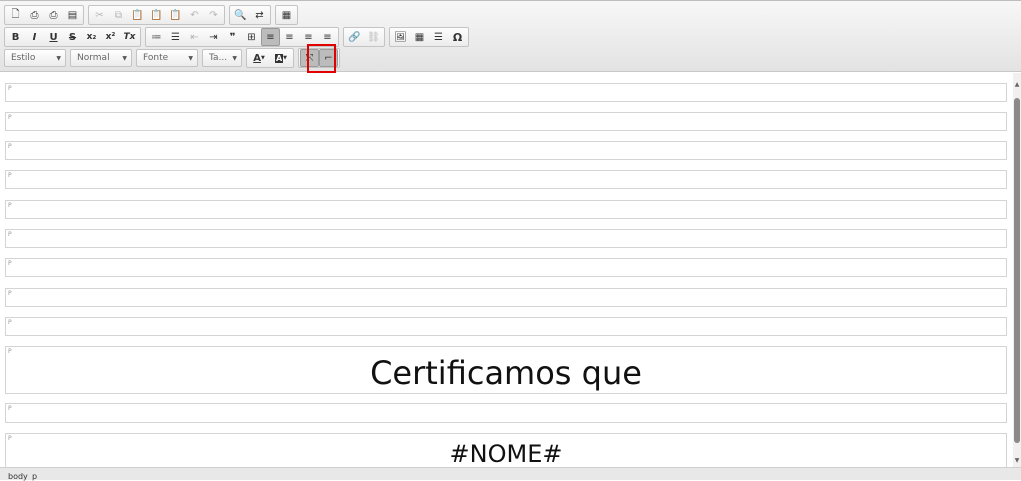 The image size is (1021, 481). What do you see at coordinates (15, 15) in the screenshot?
I see `new-page-icon: 🗋` at bounding box center [15, 15].